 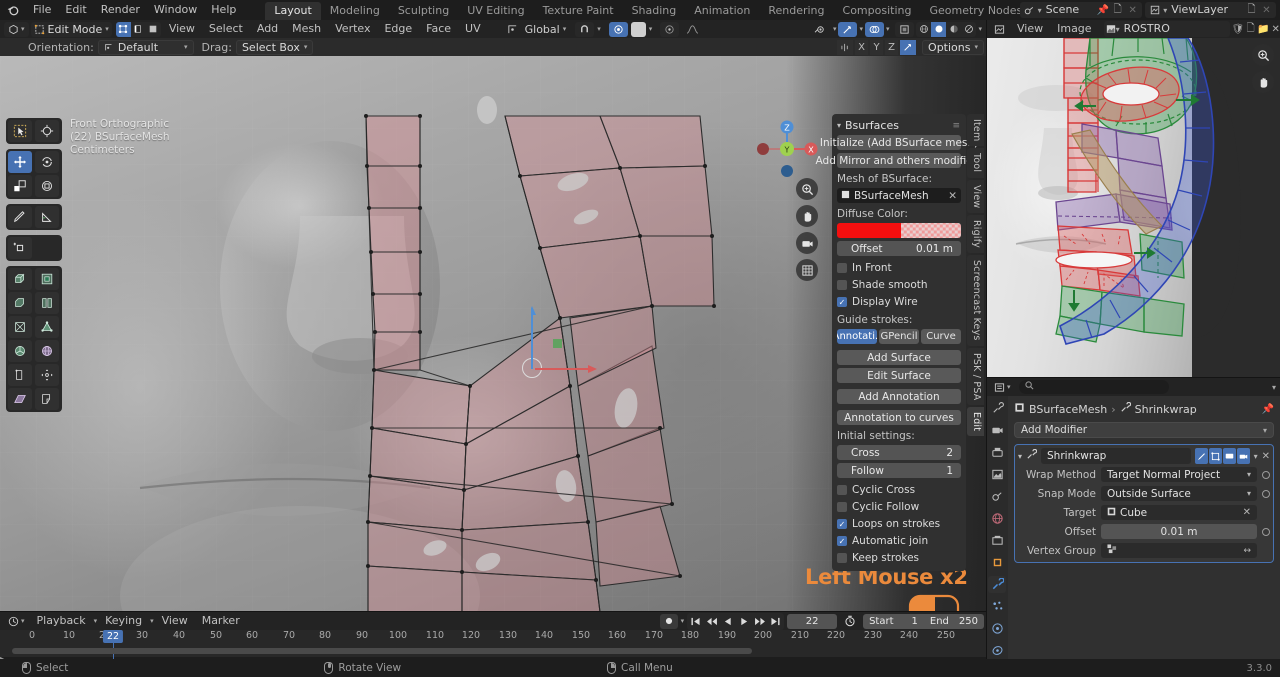 What do you see at coordinates (899, 195) in the screenshot?
I see `mesh-of-bsurface-field: BSurfaceMesh ✕` at bounding box center [899, 195].